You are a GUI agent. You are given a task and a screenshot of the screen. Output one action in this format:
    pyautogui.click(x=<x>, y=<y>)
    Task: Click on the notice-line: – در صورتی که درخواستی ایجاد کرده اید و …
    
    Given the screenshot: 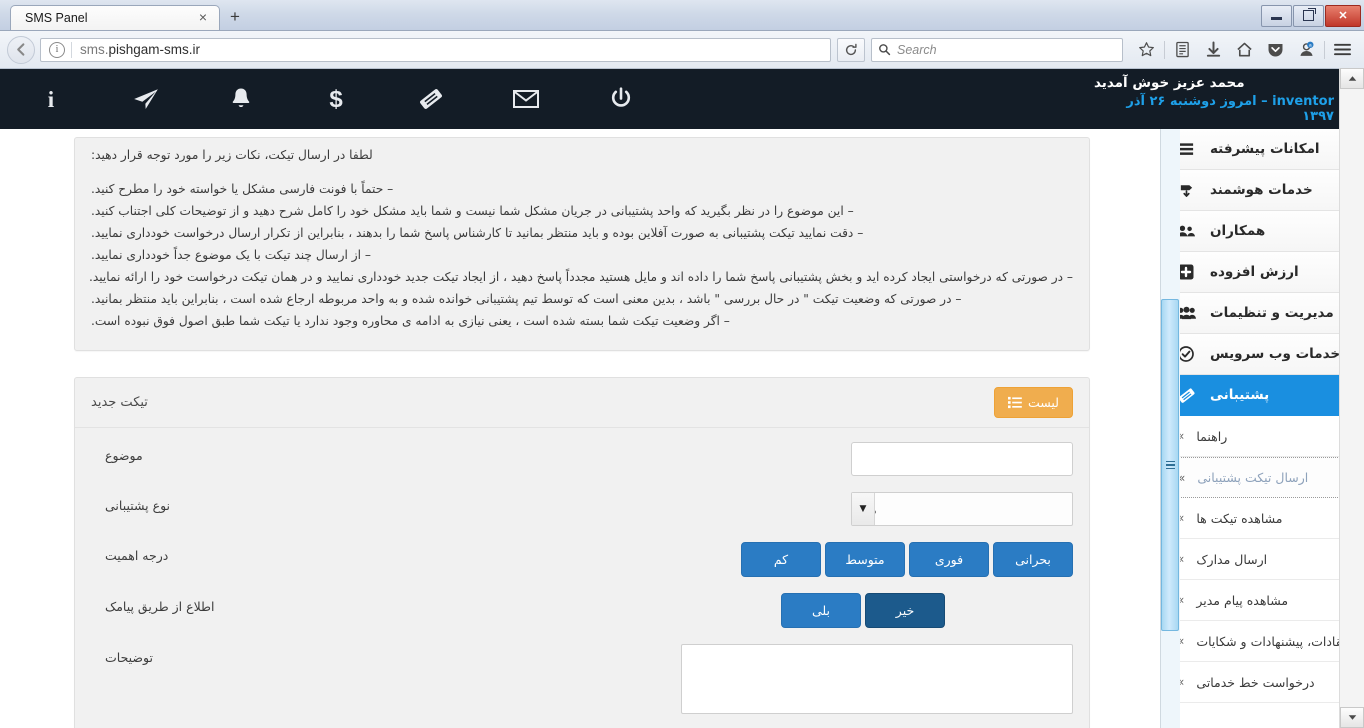 What is the action you would take?
    pyautogui.click(x=580, y=277)
    